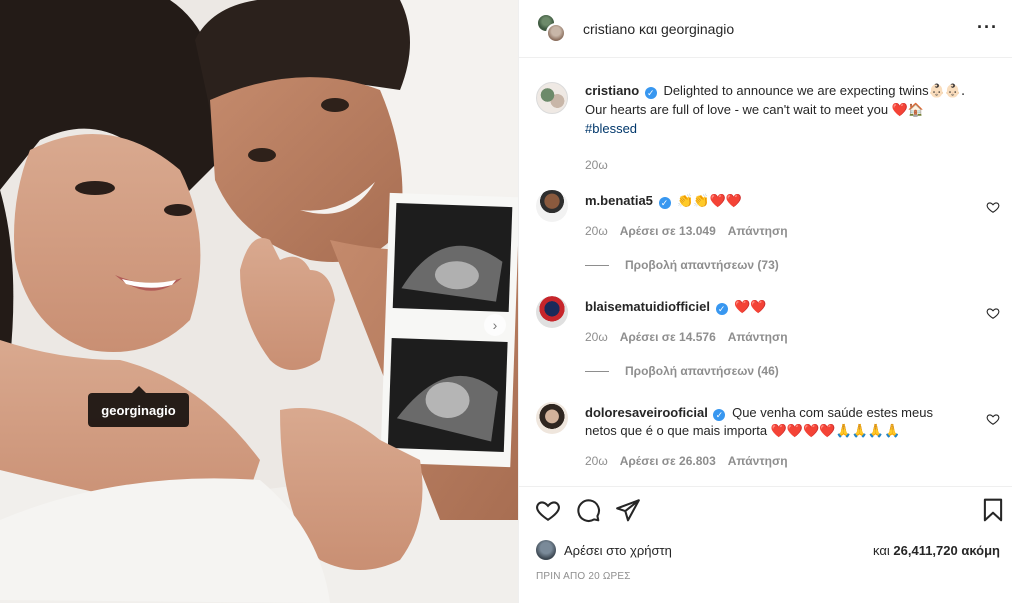 The image size is (1012, 603). I want to click on next-photo-button: ›, so click(495, 325).